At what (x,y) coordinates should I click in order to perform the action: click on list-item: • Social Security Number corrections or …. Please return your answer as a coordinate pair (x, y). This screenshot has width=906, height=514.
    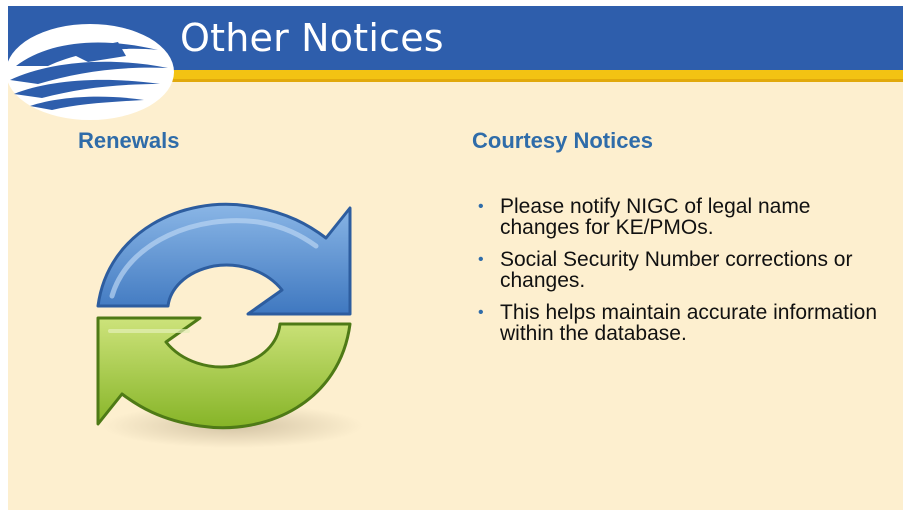
    Looking at the image, I should click on (679, 270).